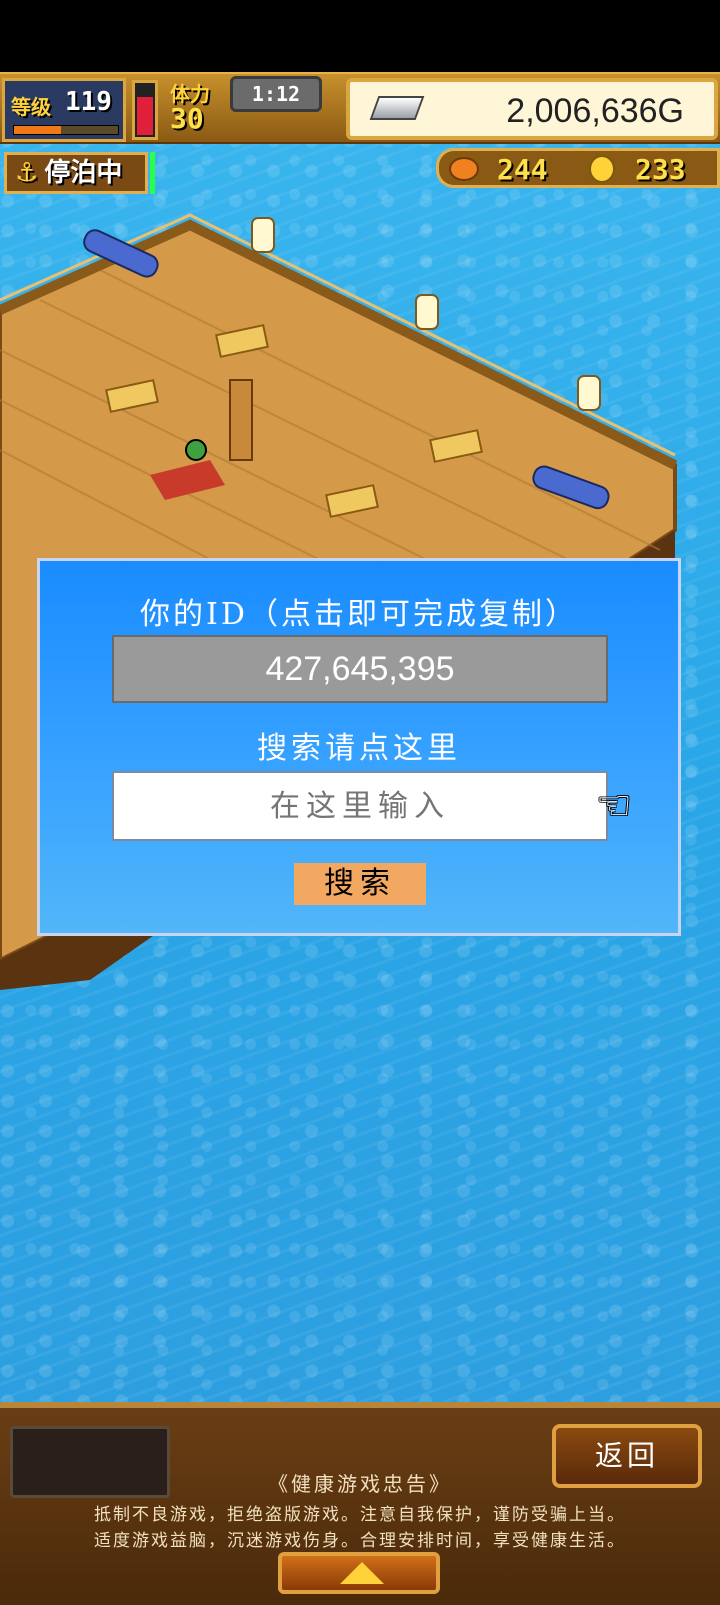 Image resolution: width=720 pixels, height=1605 pixels. Describe the element at coordinates (578, 168) in the screenshot. I see `resource-bar: 244 233` at that location.